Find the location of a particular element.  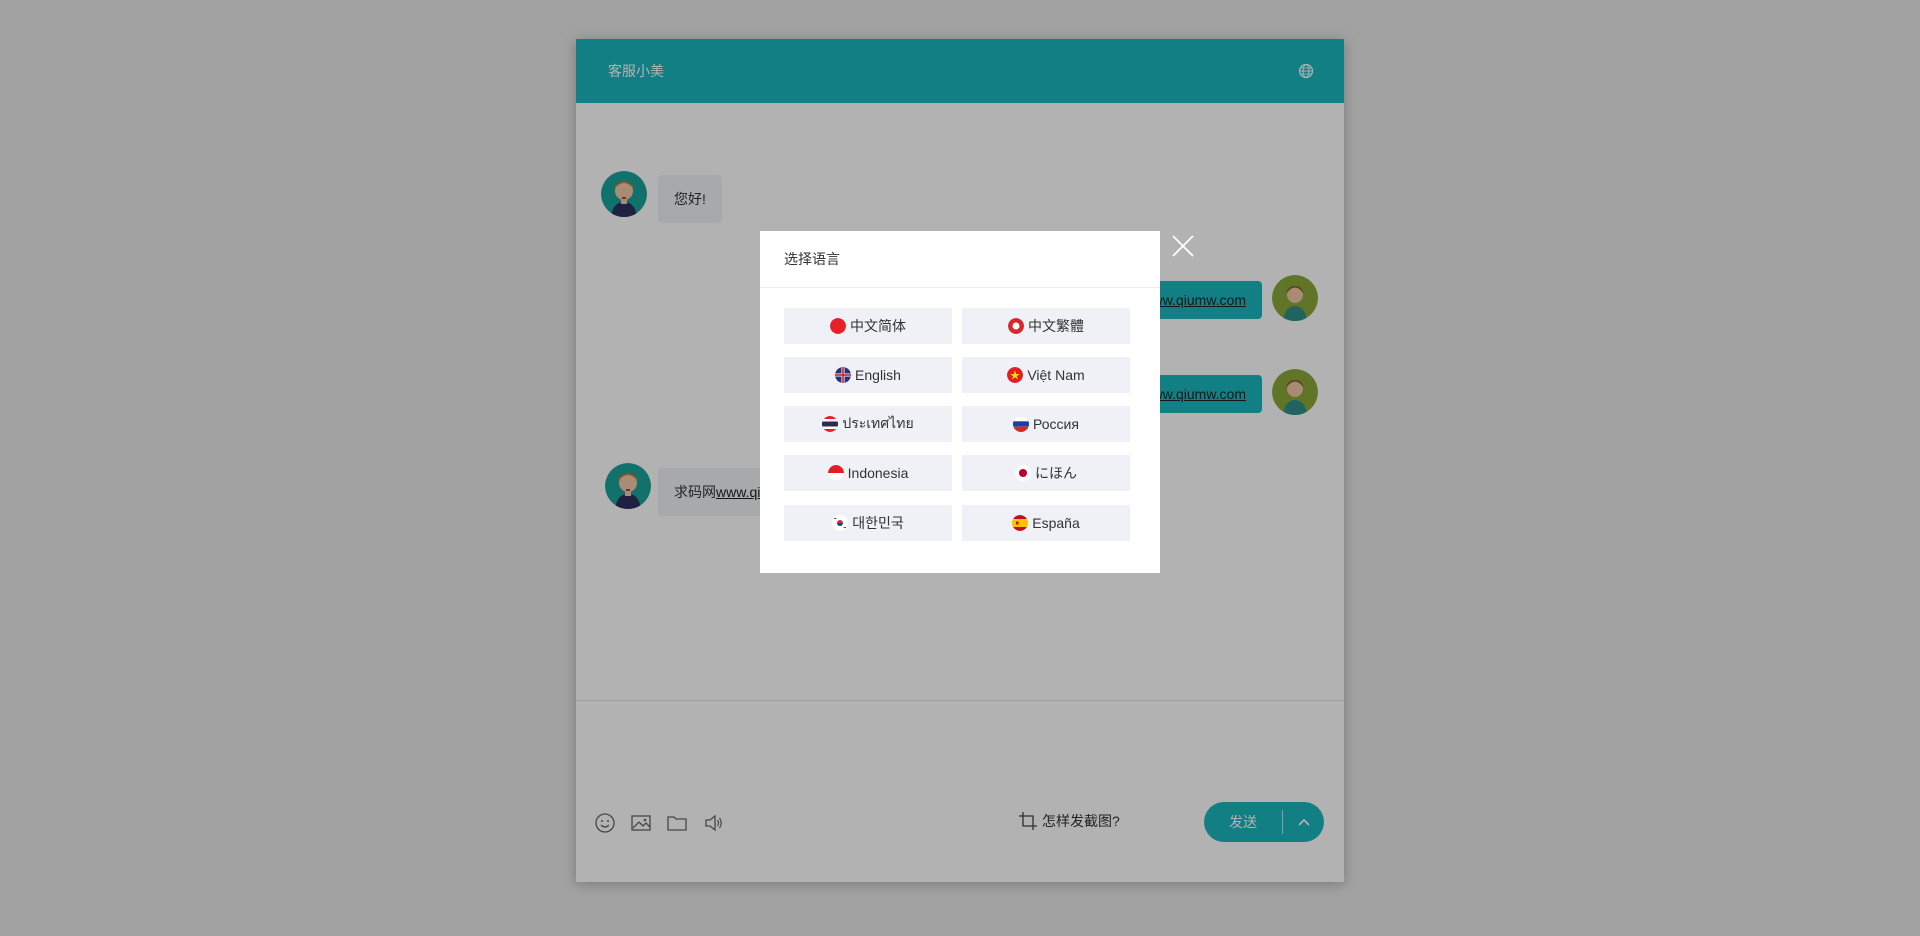

language-option: España is located at coordinates (1046, 523).